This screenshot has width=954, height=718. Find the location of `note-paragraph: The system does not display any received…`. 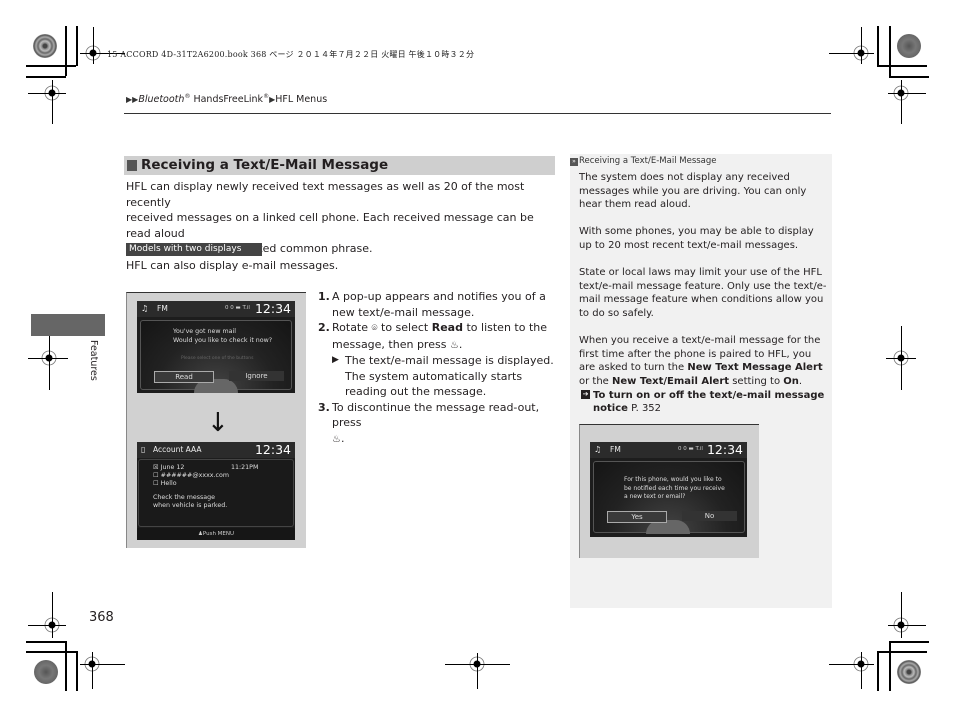

note-paragraph: The system does not display any received… is located at coordinates (693, 191).